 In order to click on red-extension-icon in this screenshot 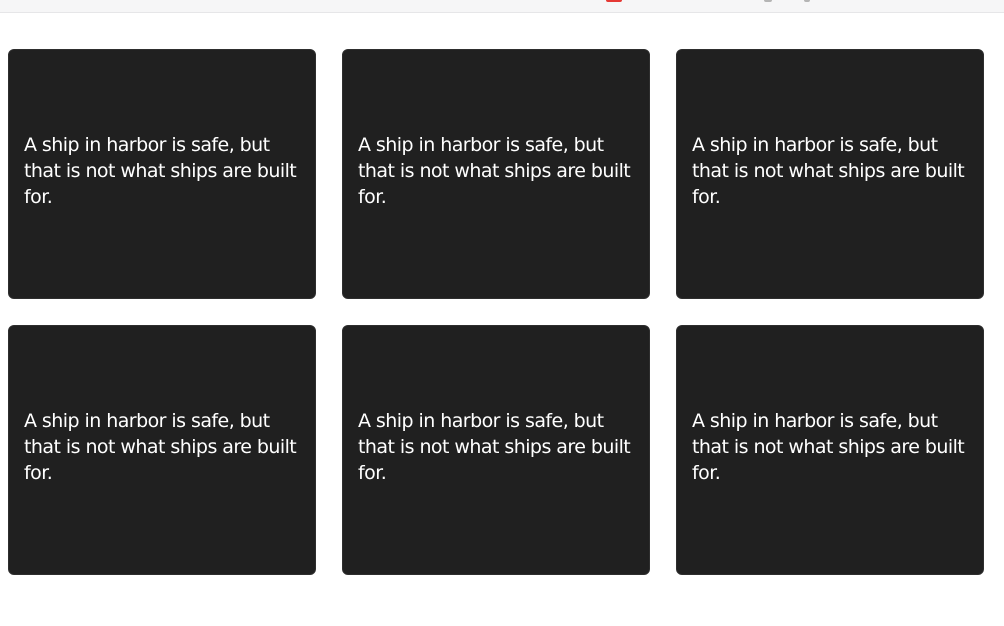, I will do `click(614, 1)`.